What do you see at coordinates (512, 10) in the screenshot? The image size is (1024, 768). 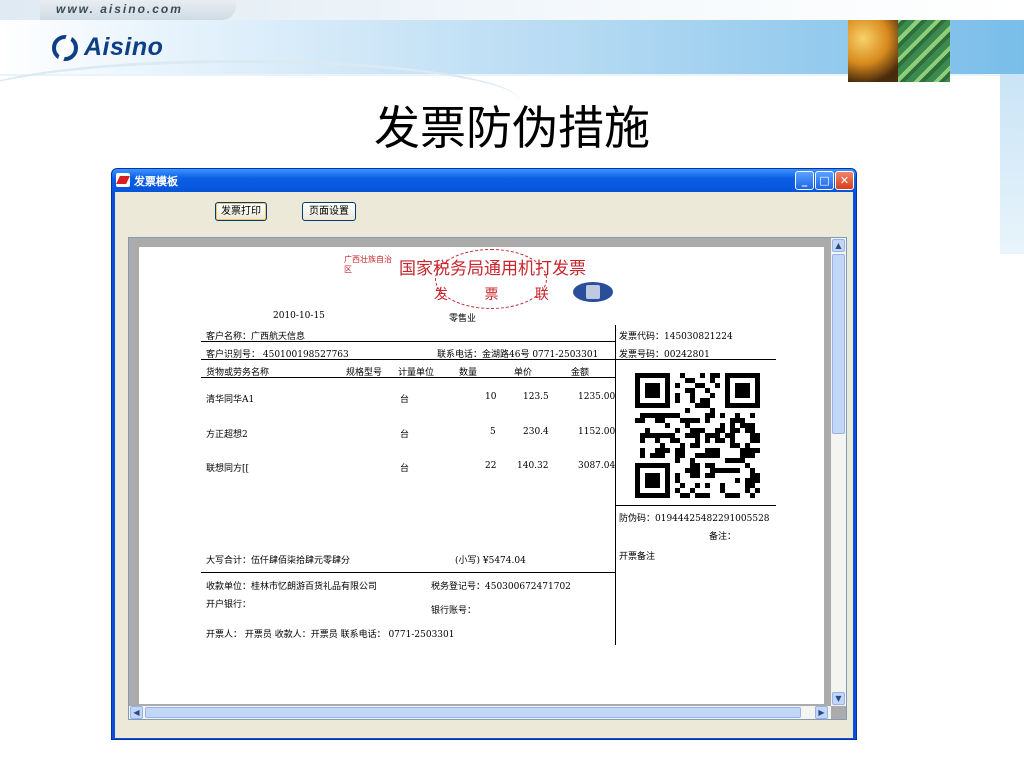 I see `url-bar: www. aisino.com` at bounding box center [512, 10].